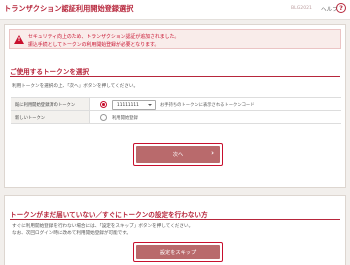  Describe the element at coordinates (109, 215) in the screenshot. I see `section-title-no-token: トークンがまだ届いていない／すぐにトークンの設定を行わない方` at that location.